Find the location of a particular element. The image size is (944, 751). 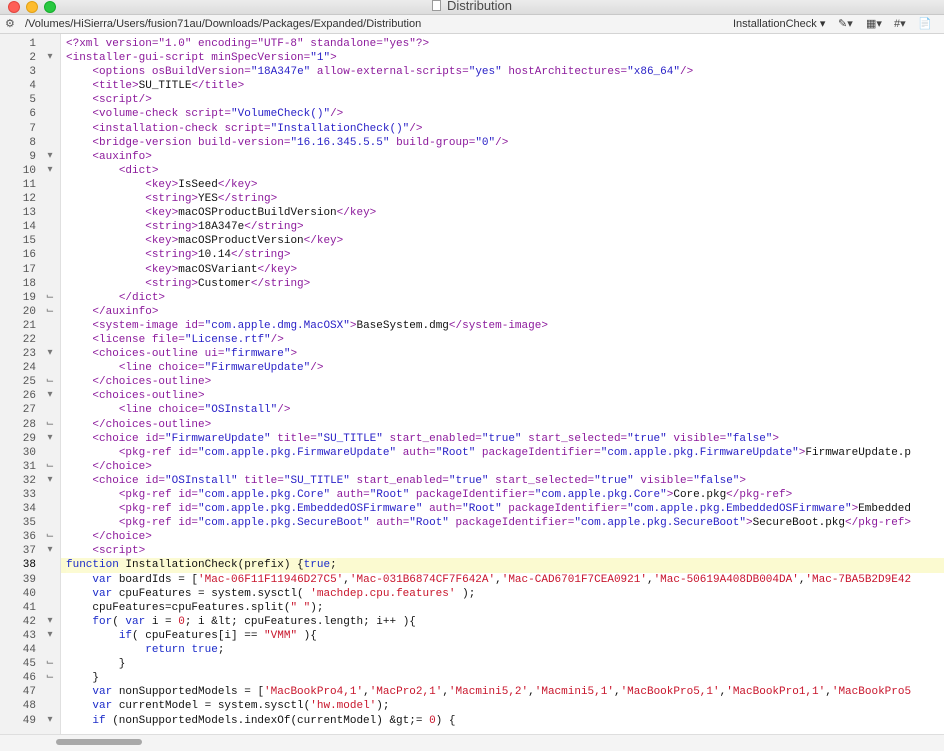

code-line: 6 <volume-check script="VolumeCheck()"/> is located at coordinates (472, 114).